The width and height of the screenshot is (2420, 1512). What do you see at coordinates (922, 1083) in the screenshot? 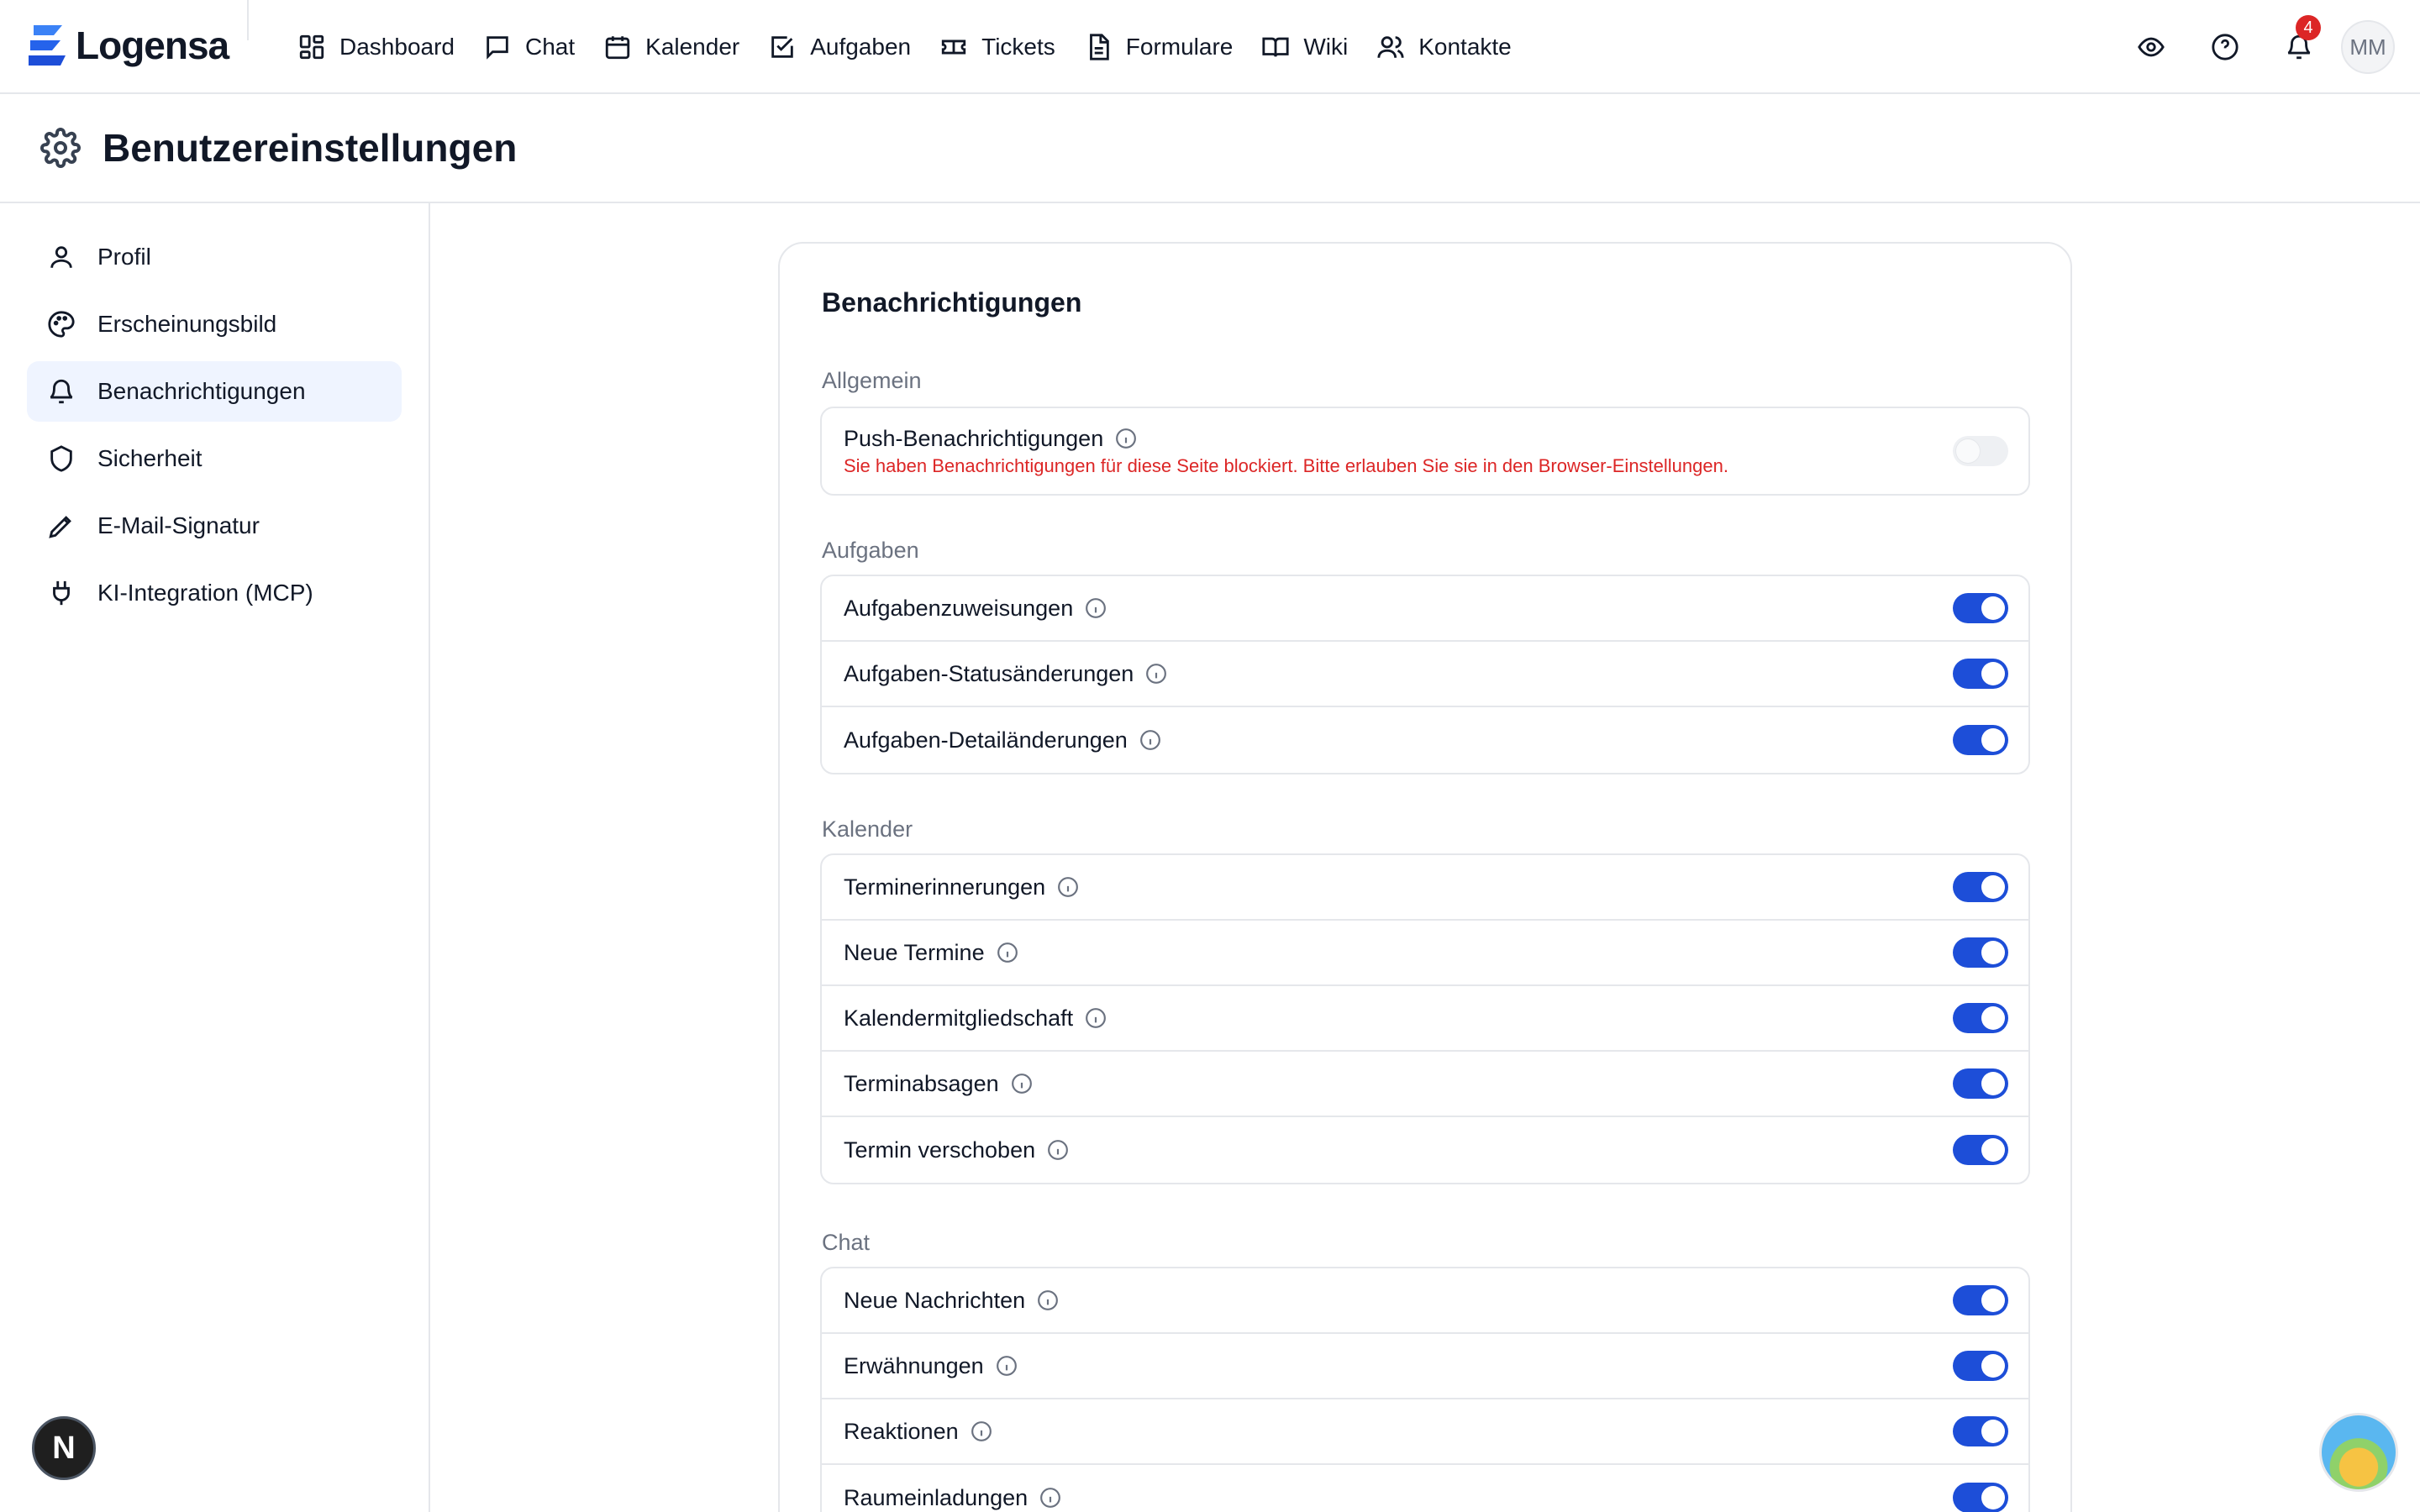
I see `setting-label: Terminabsagen` at bounding box center [922, 1083].